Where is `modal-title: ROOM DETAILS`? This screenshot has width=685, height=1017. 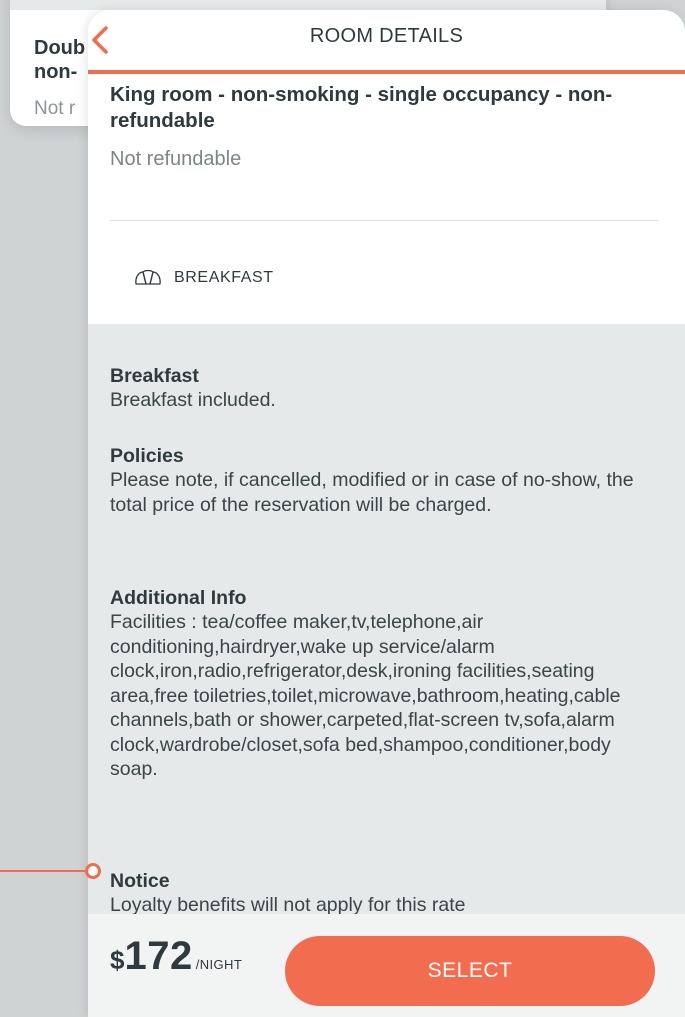 modal-title: ROOM DETAILS is located at coordinates (386, 36).